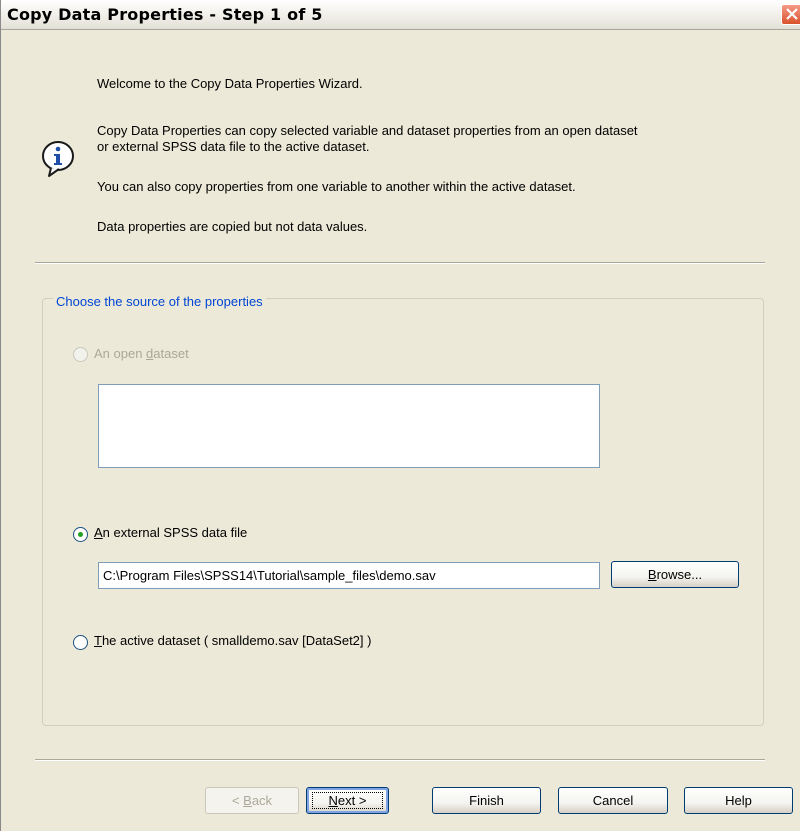  What do you see at coordinates (120, 353) in the screenshot?
I see `open-dataset-label-pre: An open` at bounding box center [120, 353].